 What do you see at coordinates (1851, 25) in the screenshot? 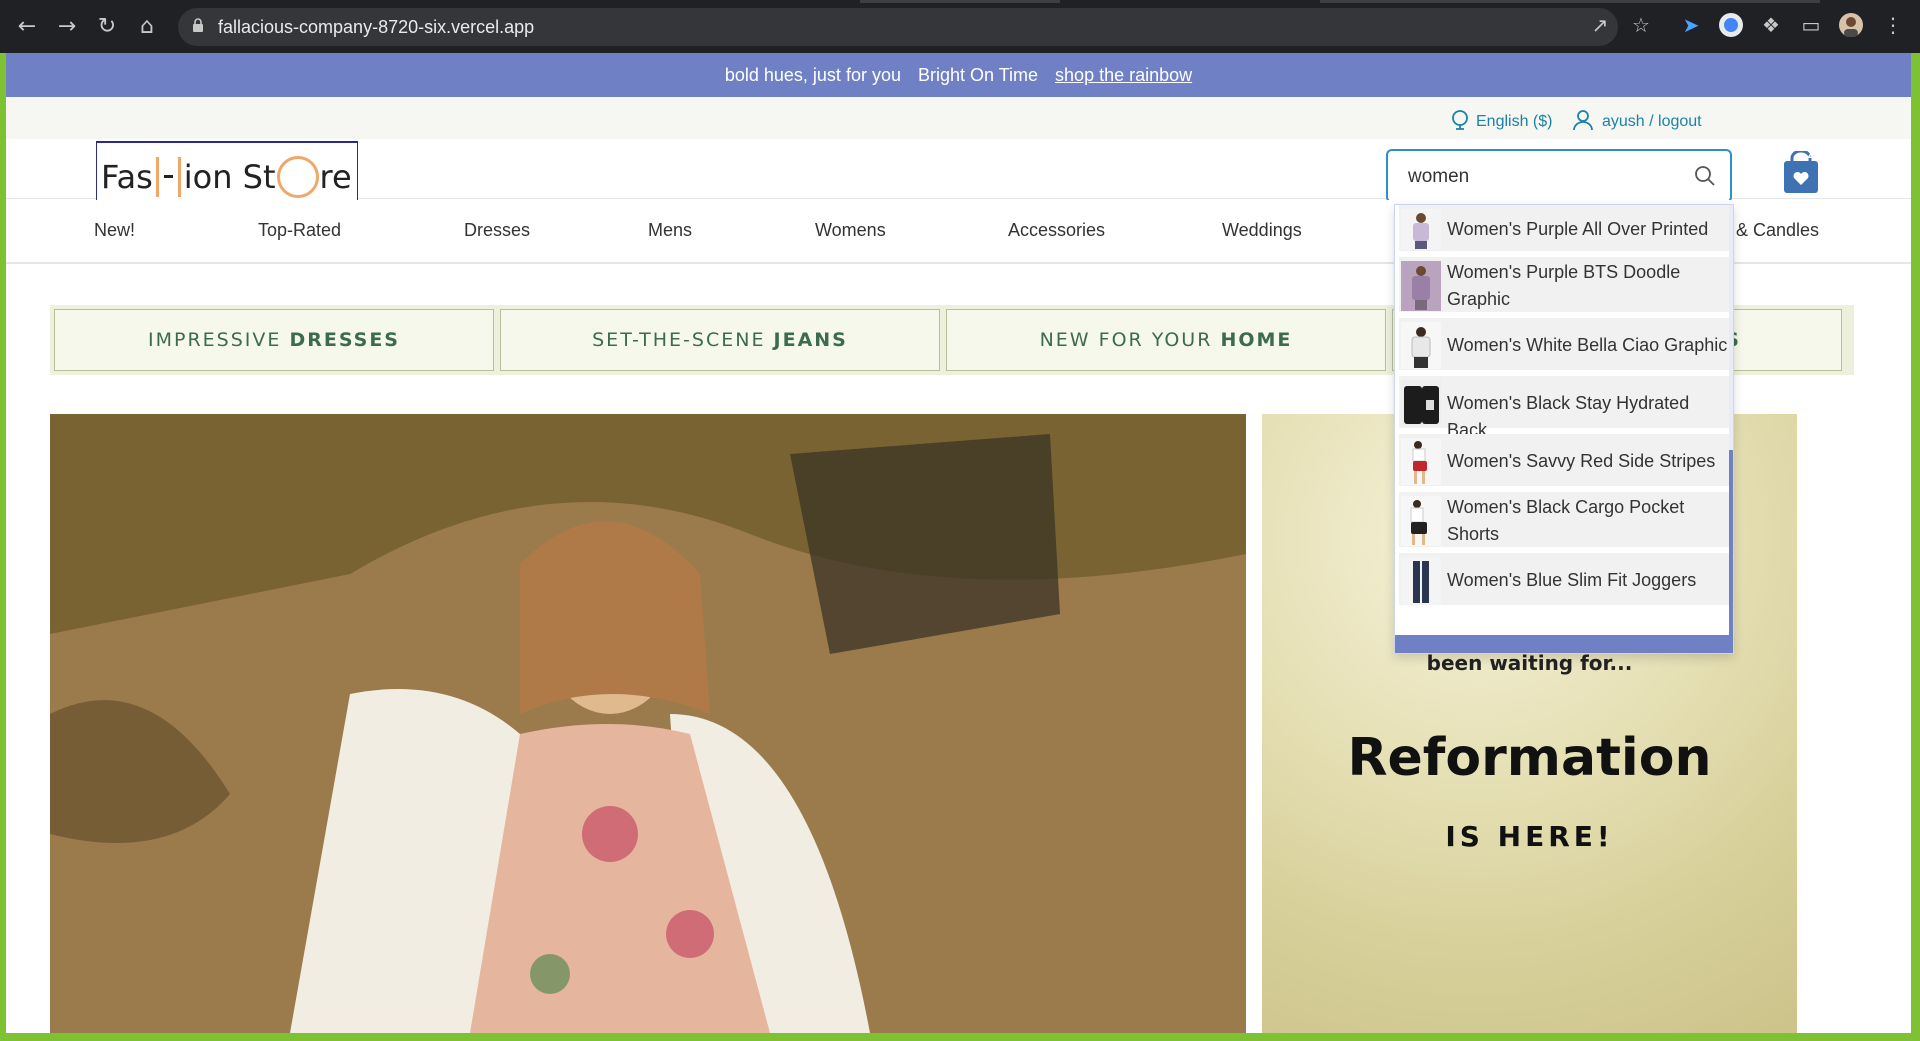
I see `profile-avatar` at bounding box center [1851, 25].